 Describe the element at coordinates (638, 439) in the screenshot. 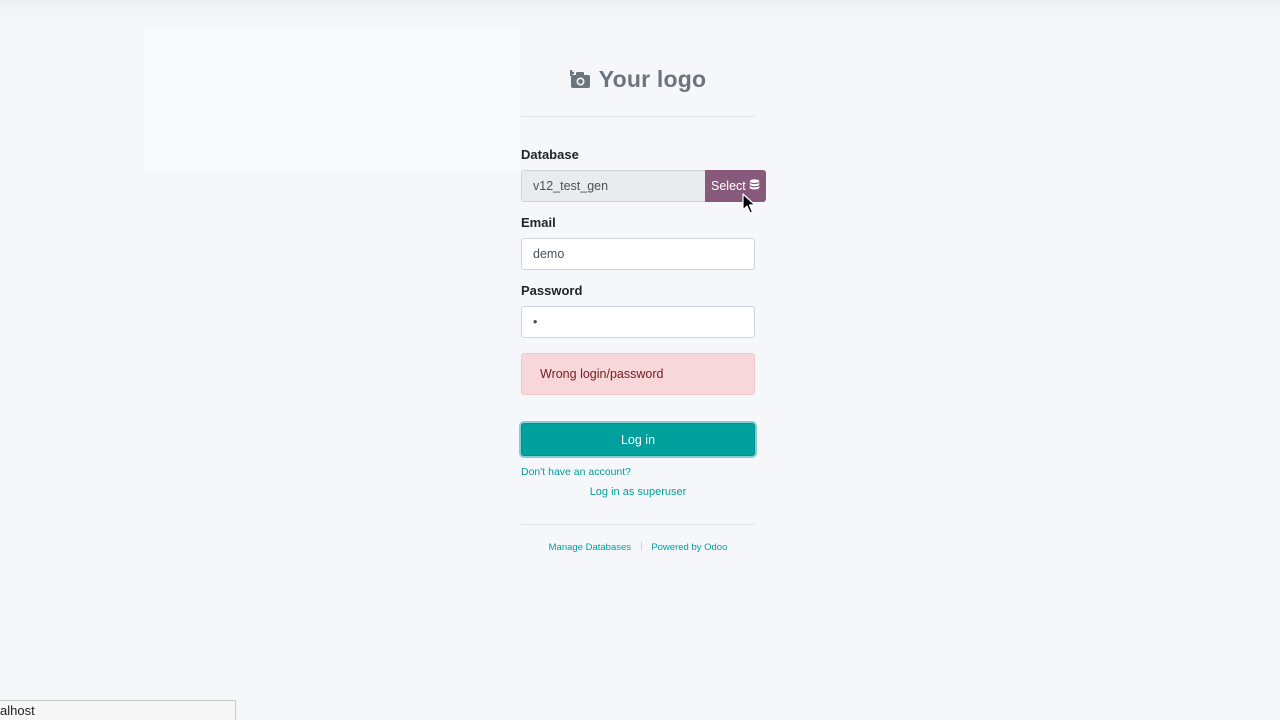

I see `login-button: Log in` at that location.